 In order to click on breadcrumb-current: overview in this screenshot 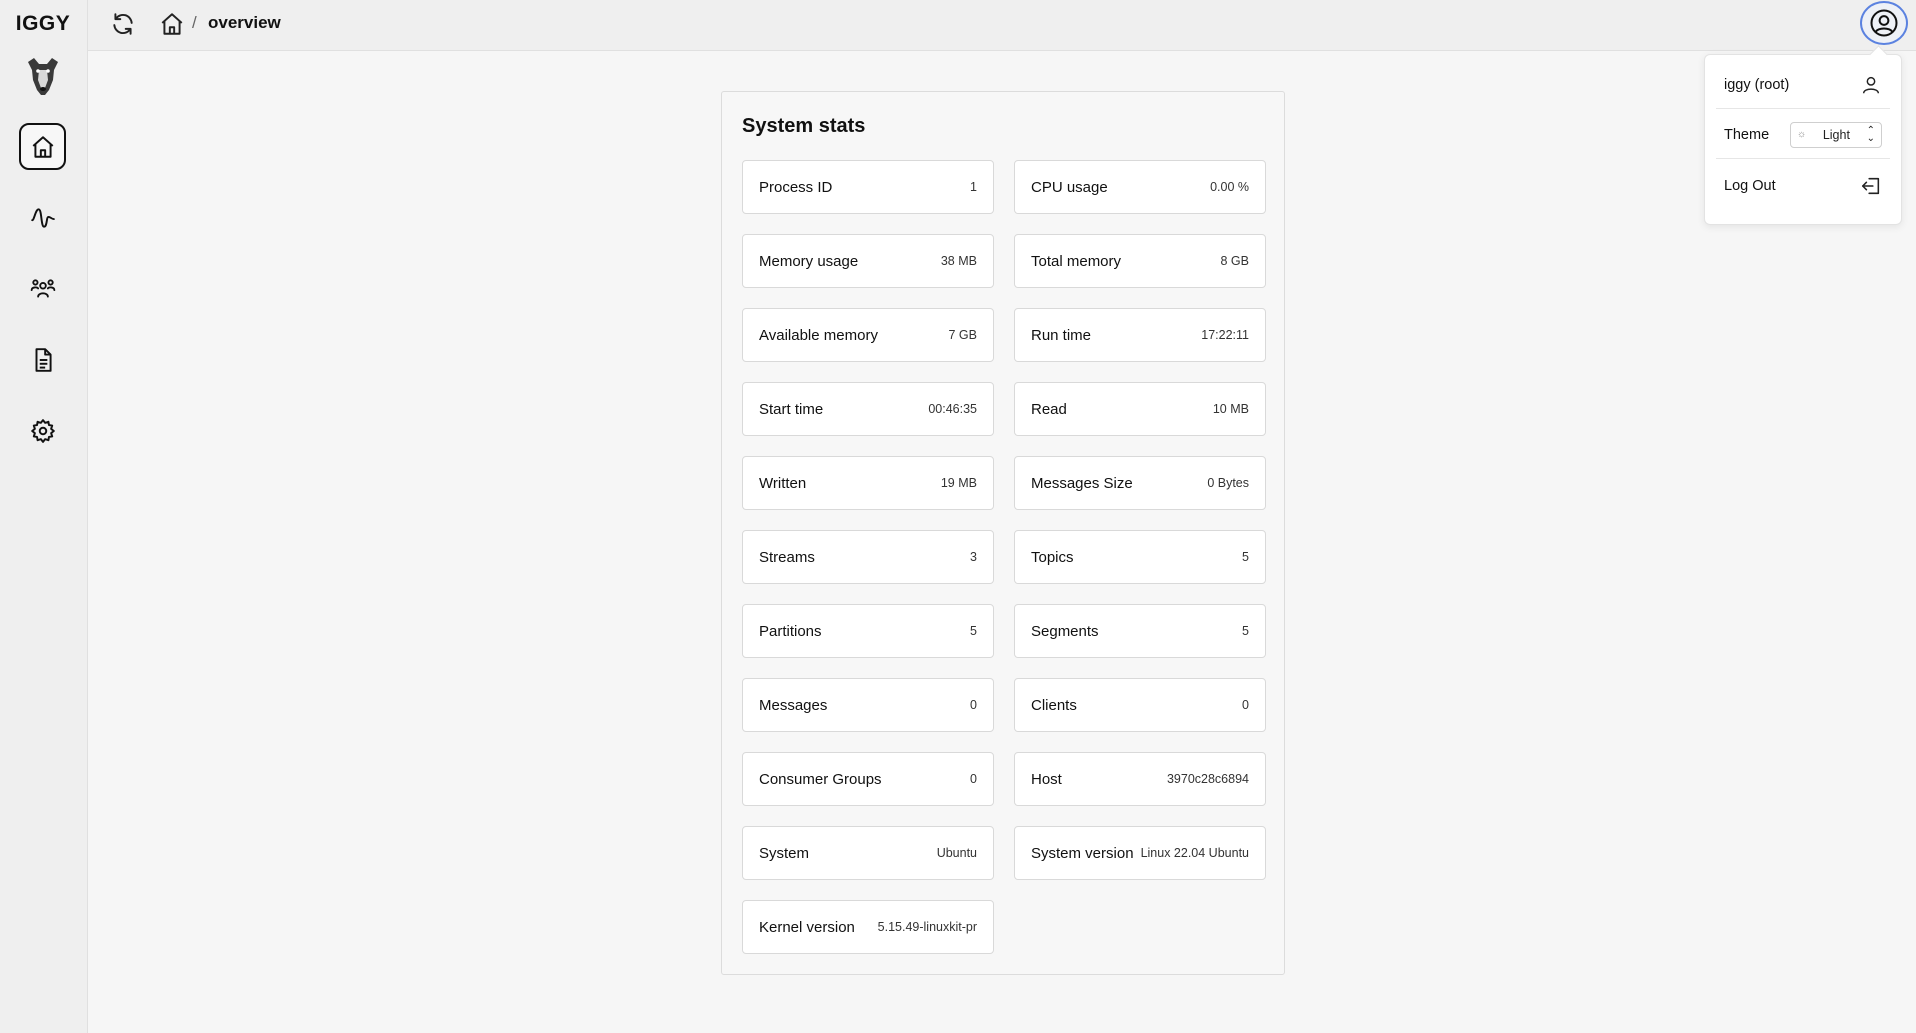, I will do `click(244, 22)`.